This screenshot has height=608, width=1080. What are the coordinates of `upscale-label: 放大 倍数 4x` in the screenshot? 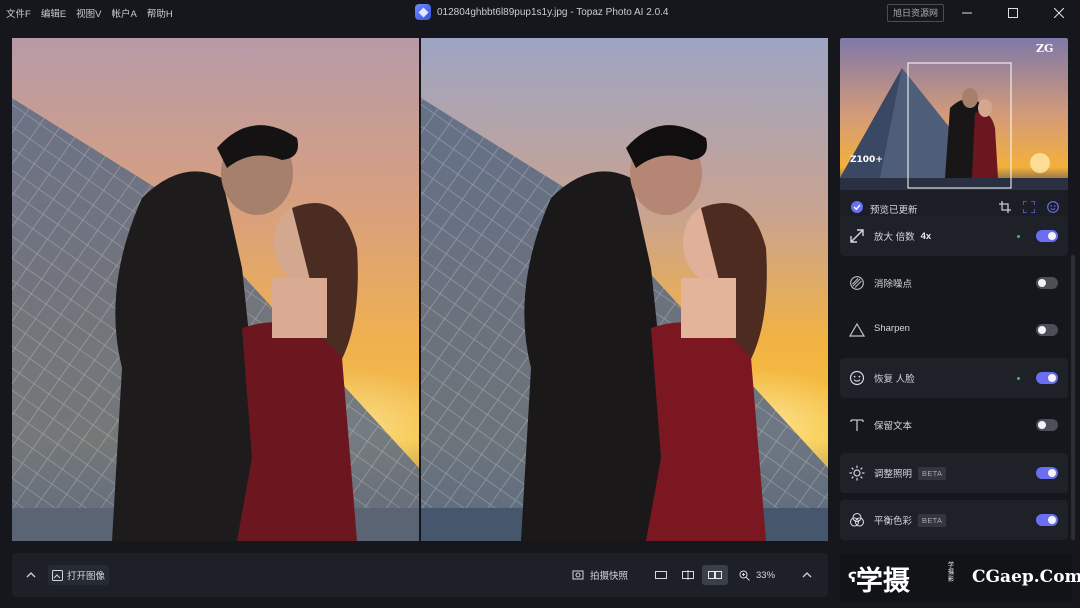 It's located at (903, 236).